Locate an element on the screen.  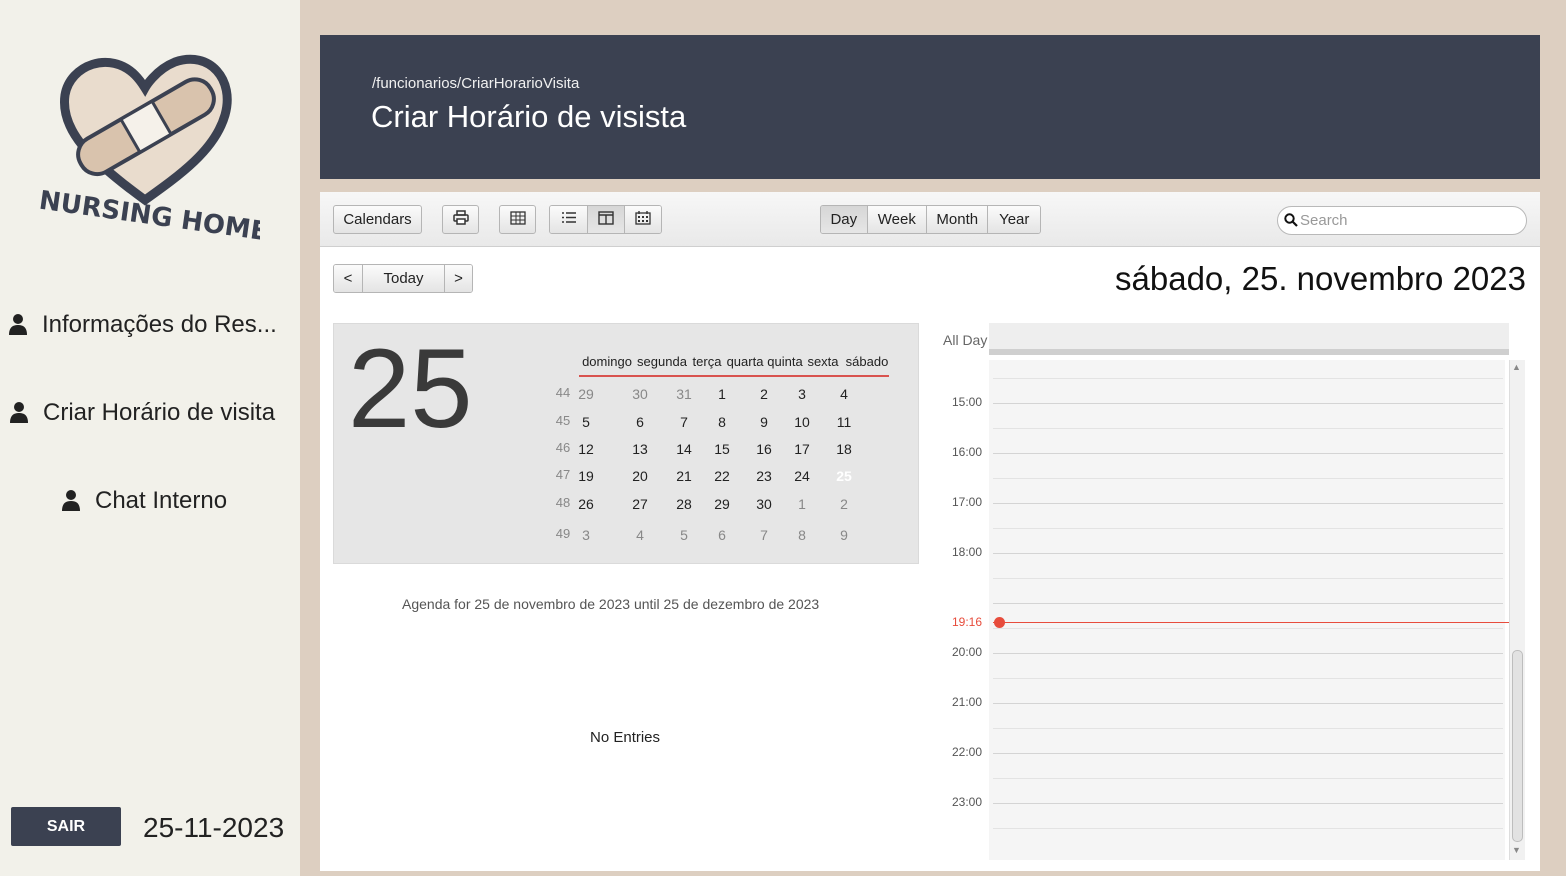
mini-day: 10 is located at coordinates (802, 422).